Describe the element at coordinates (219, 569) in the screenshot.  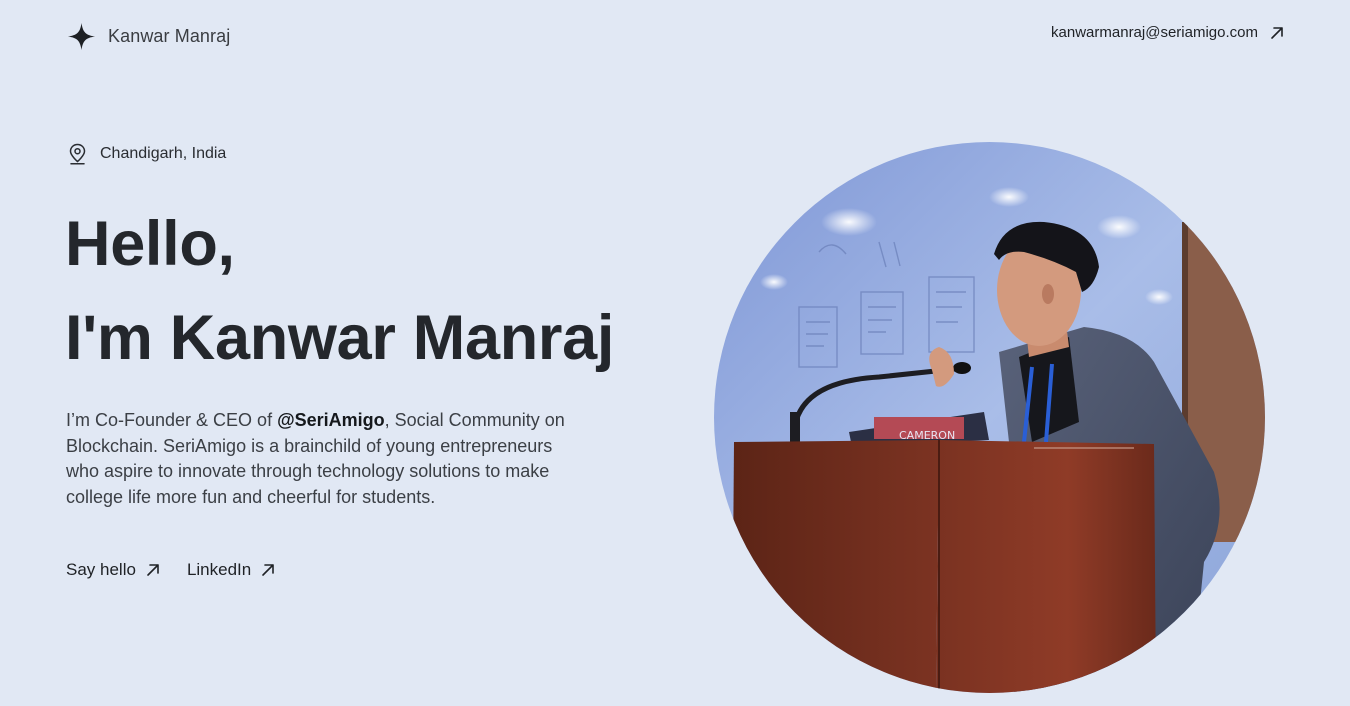
I see `linkedin-label: LinkedIn` at that location.